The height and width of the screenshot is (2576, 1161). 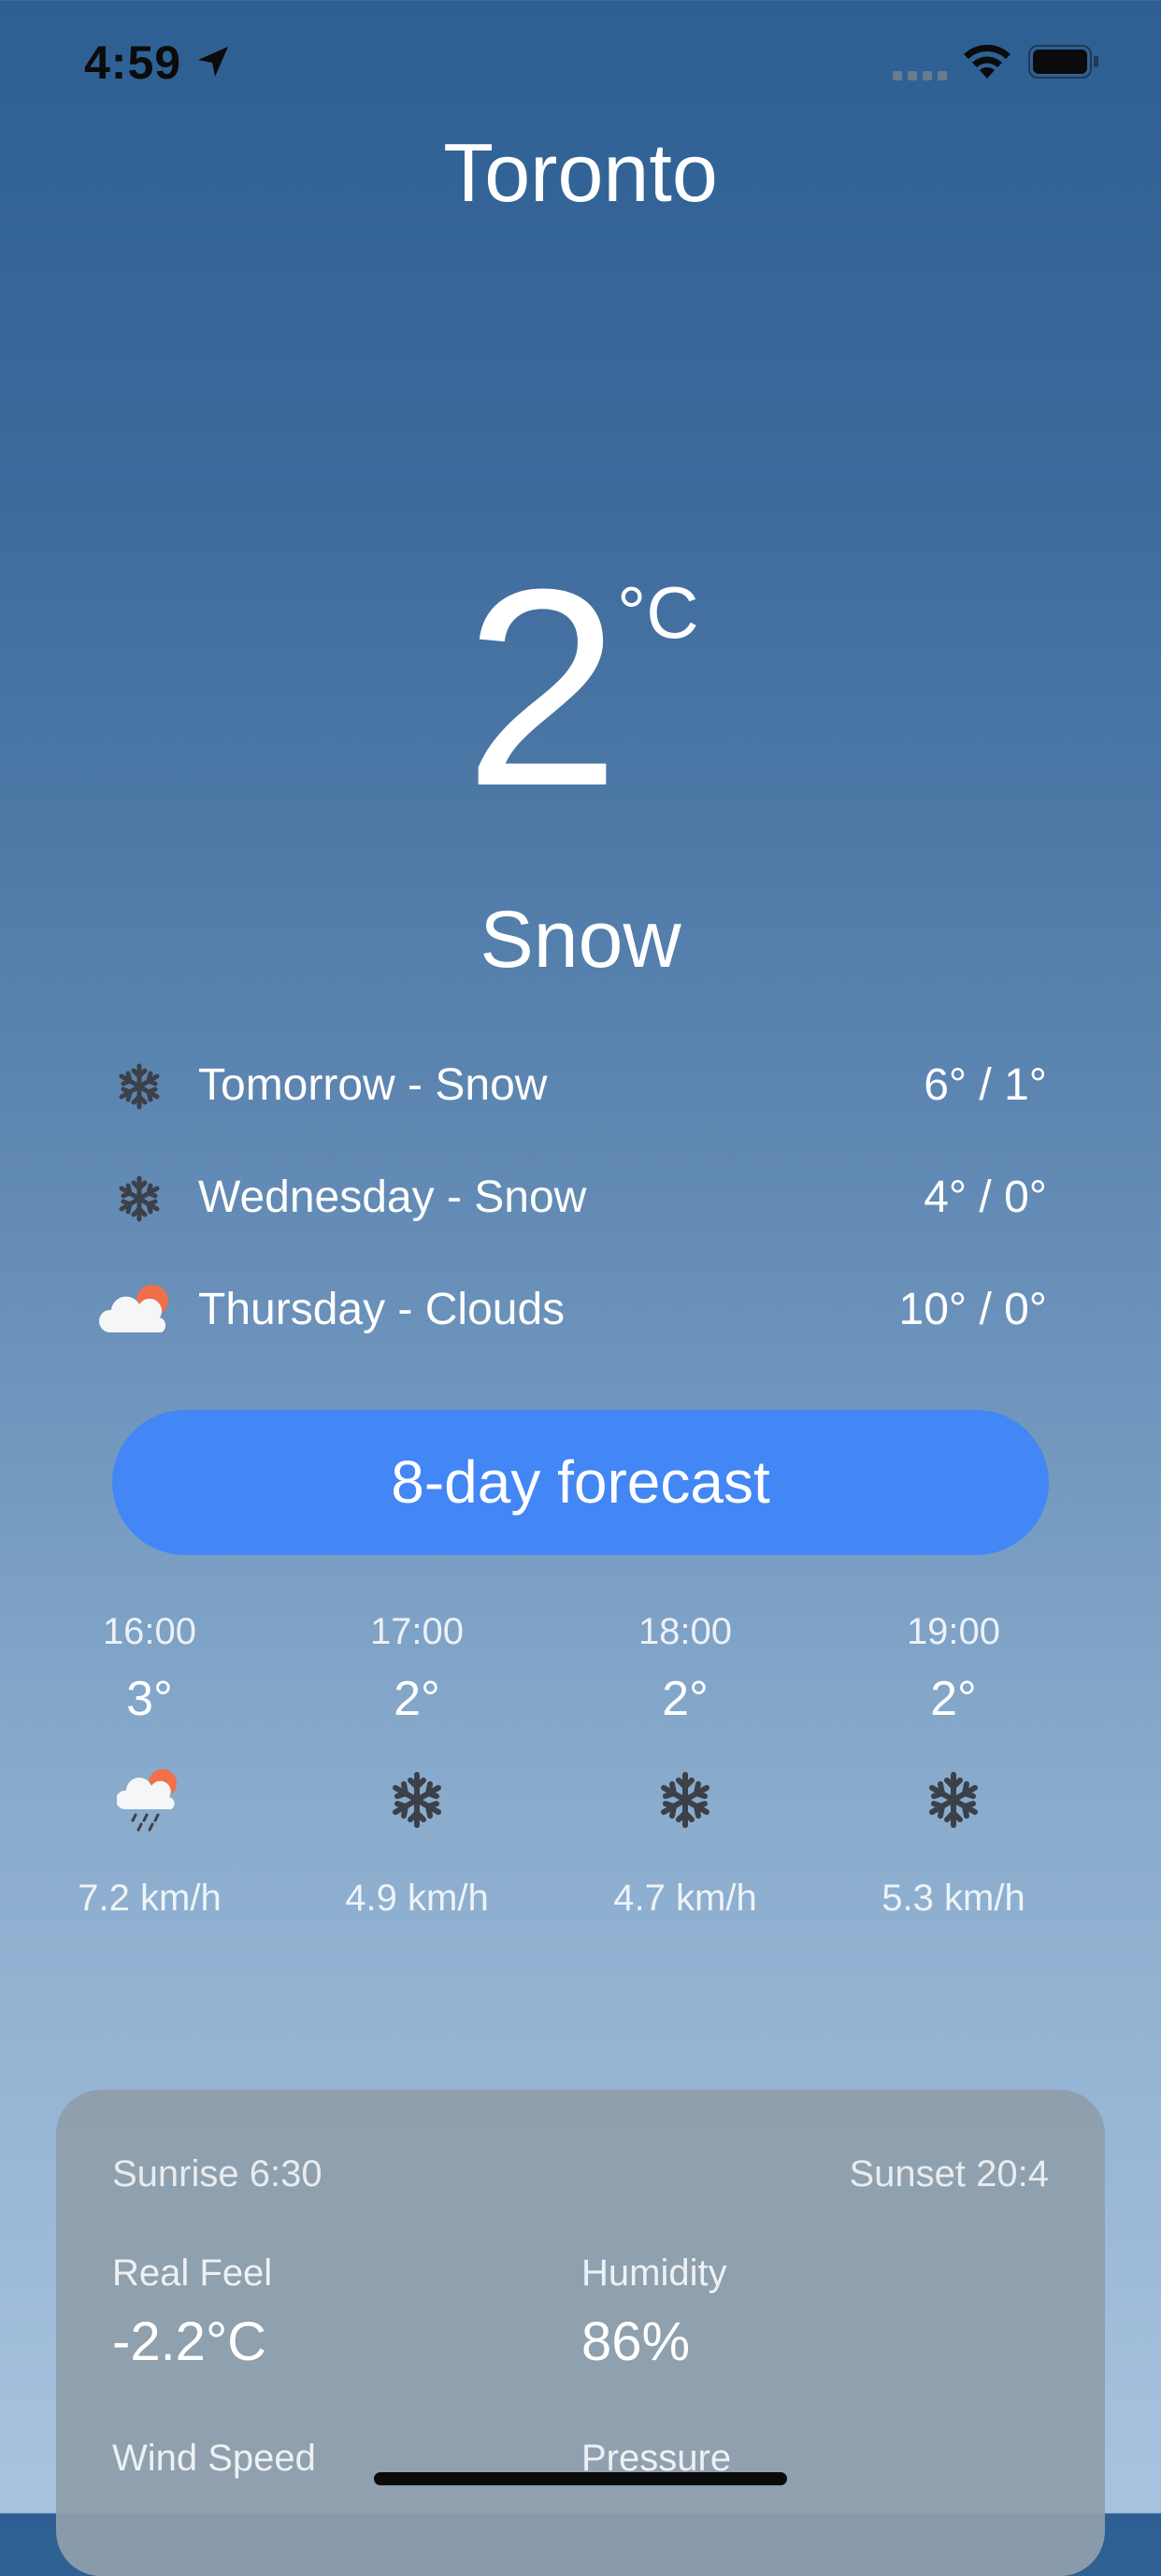 I want to click on hour-wind: 7.2 km/h, so click(x=150, y=1899).